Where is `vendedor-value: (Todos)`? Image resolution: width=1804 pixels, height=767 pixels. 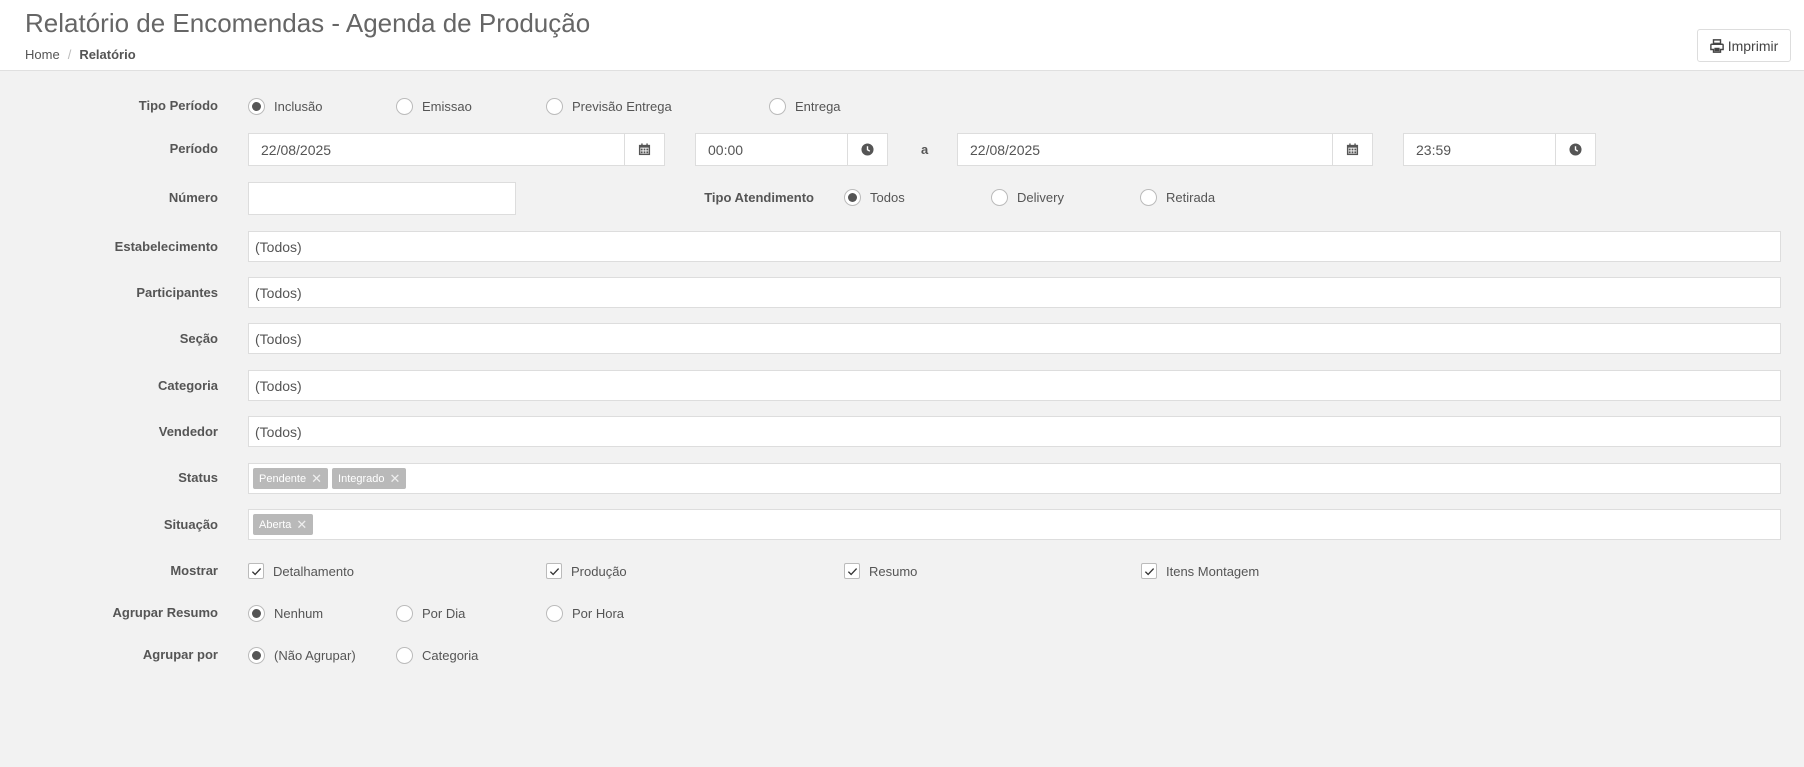 vendedor-value: (Todos) is located at coordinates (278, 431).